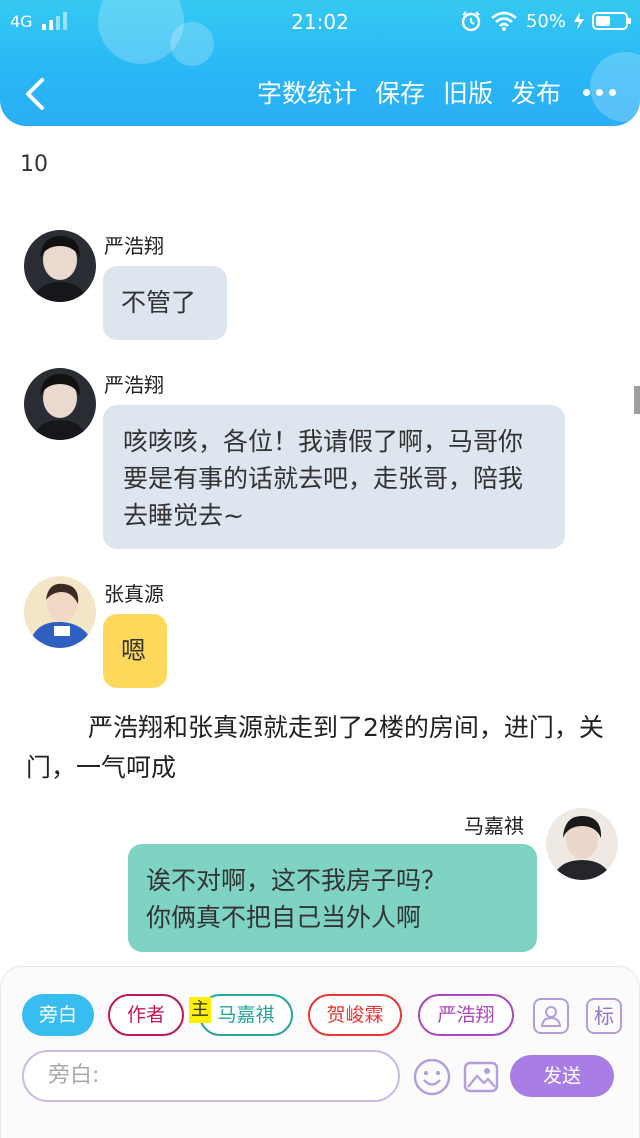 The height and width of the screenshot is (1138, 640). I want to click on image-button, so click(481, 1077).